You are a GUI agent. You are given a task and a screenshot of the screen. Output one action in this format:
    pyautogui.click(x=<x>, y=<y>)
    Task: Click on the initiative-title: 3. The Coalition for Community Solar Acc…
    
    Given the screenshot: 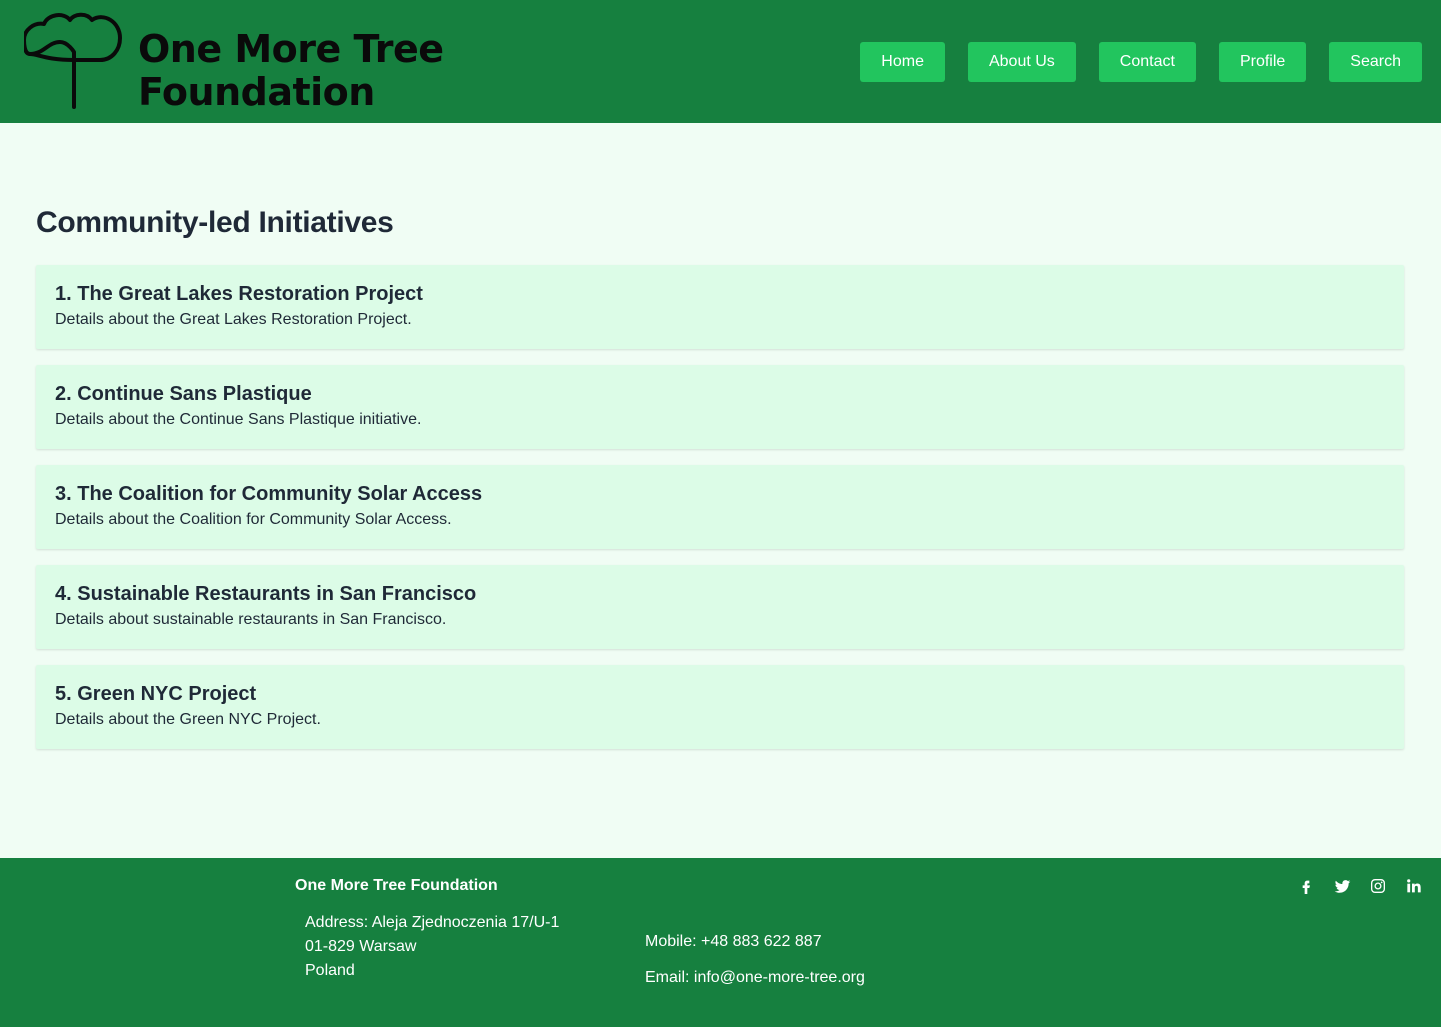 What is the action you would take?
    pyautogui.click(x=269, y=494)
    